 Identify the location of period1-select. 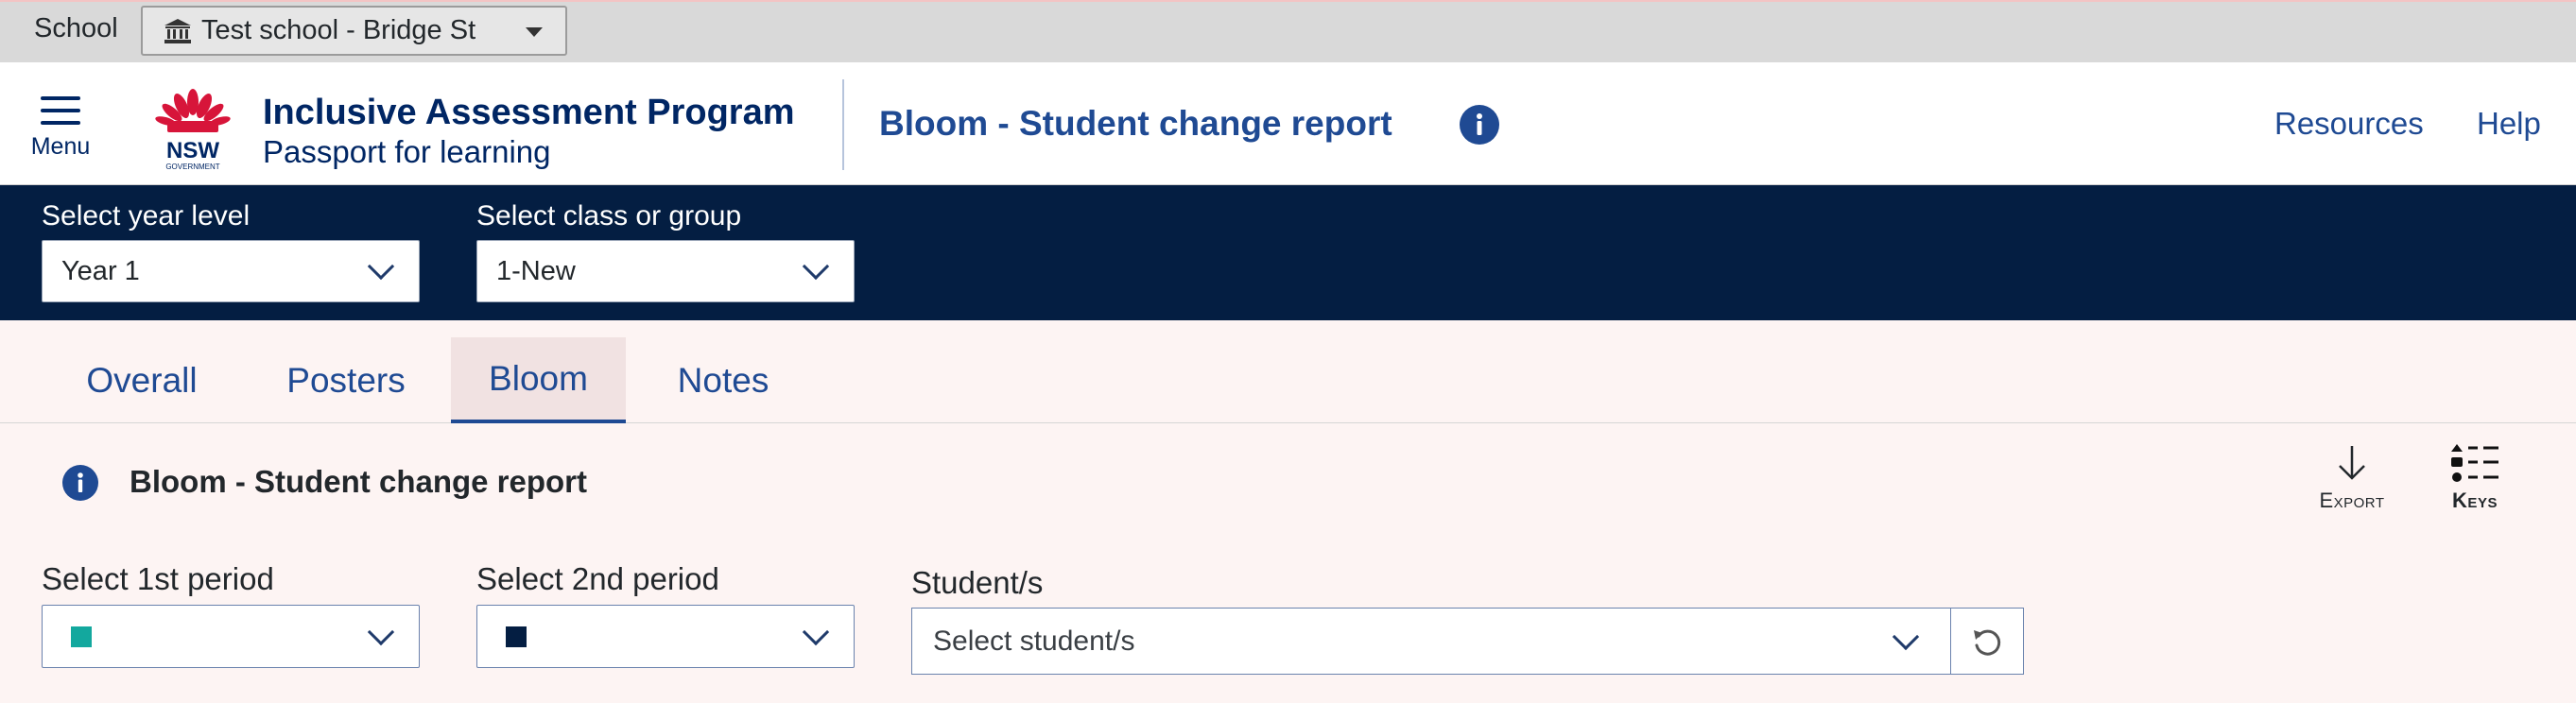
(231, 636).